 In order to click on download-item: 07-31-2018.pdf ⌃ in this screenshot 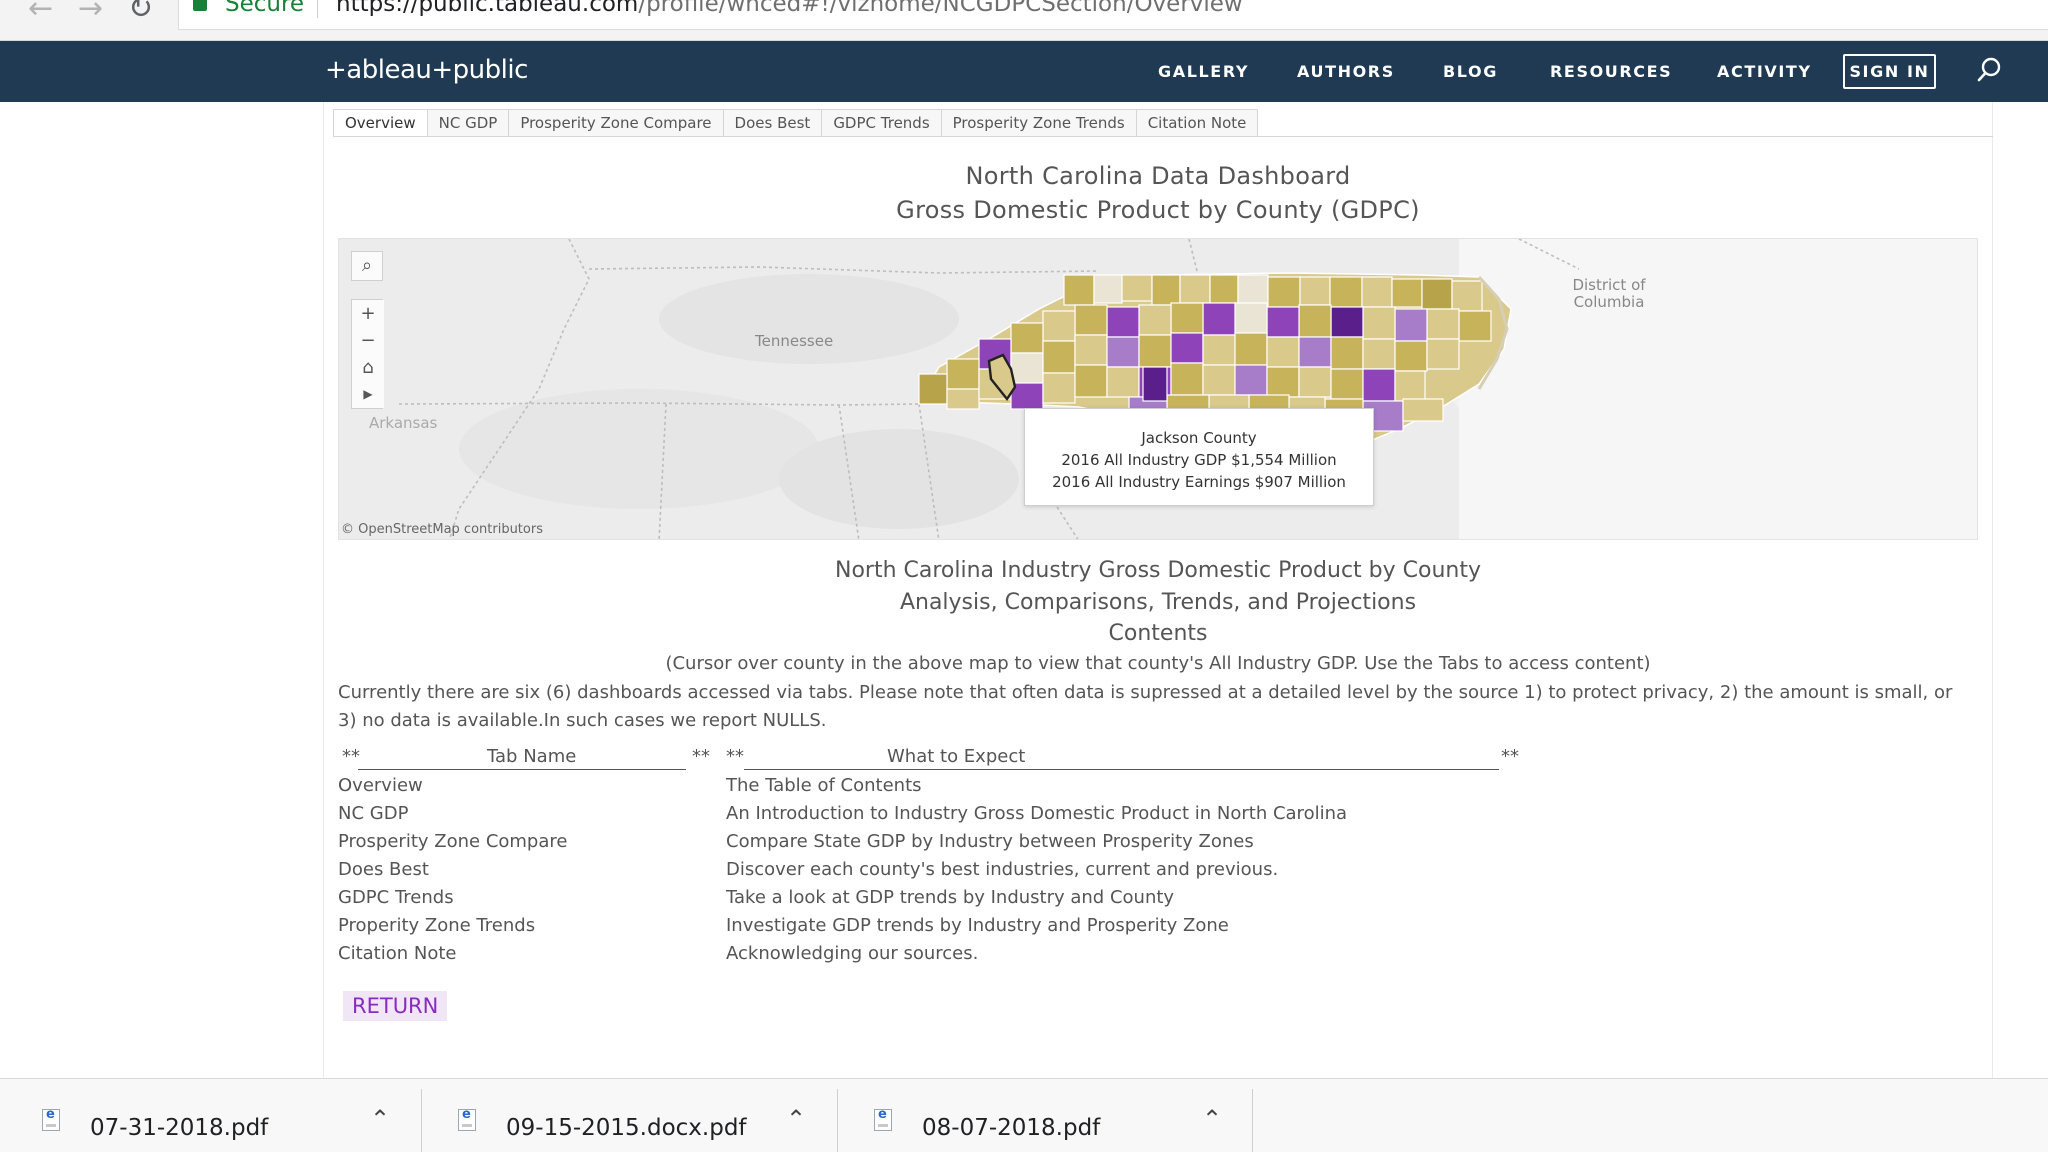, I will do `click(210, 1115)`.